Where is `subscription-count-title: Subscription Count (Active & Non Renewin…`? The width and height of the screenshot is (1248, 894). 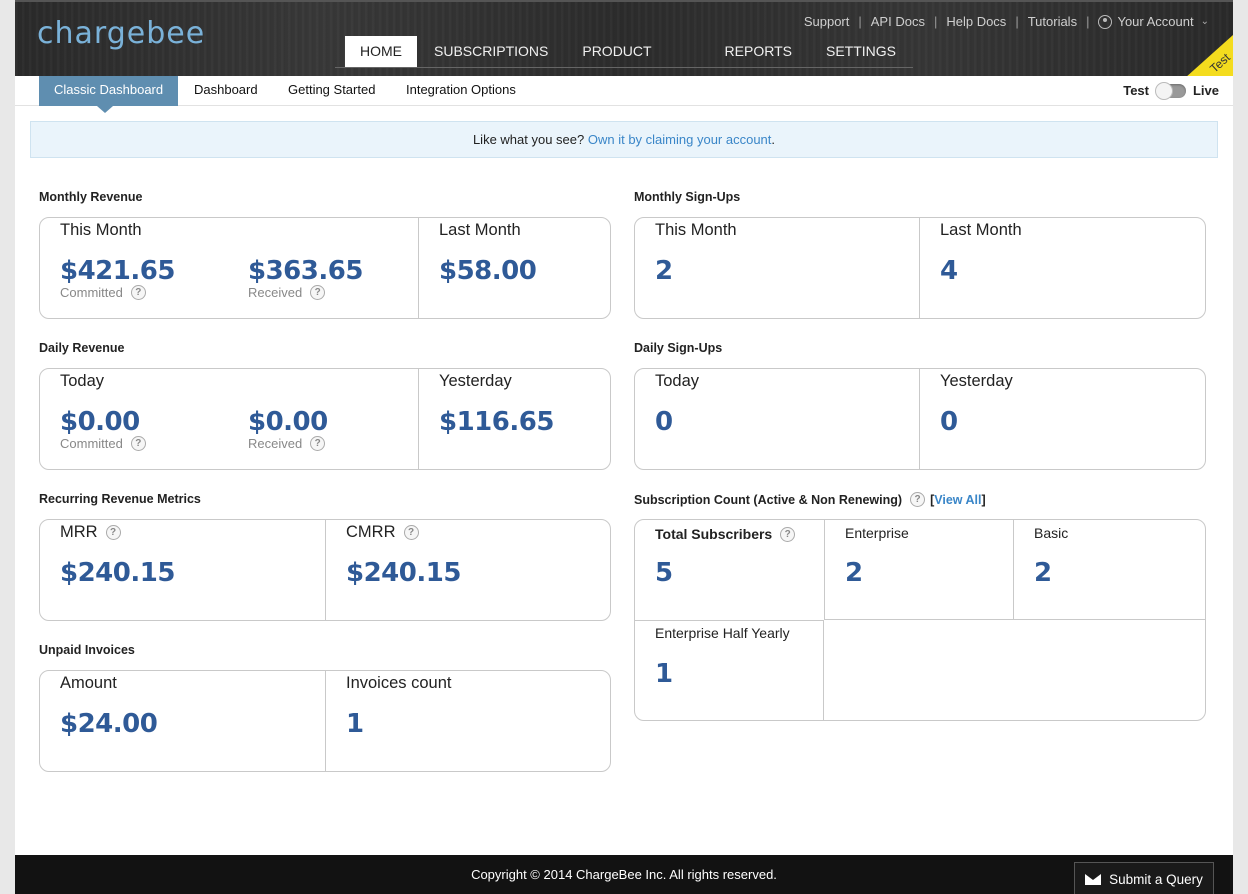
subscription-count-title: Subscription Count (Active & Non Renewin… is located at coordinates (768, 499).